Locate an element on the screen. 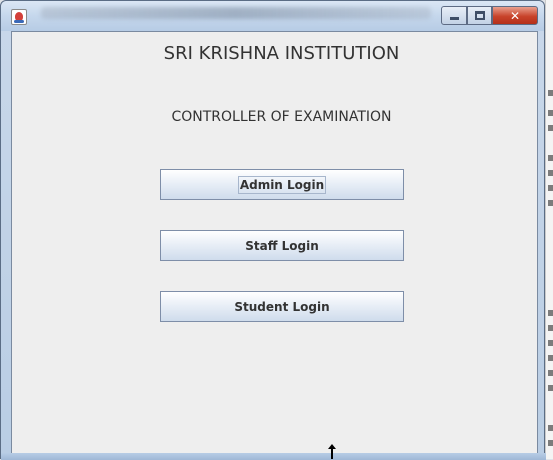  staff-login-label: Staff Login is located at coordinates (282, 245).